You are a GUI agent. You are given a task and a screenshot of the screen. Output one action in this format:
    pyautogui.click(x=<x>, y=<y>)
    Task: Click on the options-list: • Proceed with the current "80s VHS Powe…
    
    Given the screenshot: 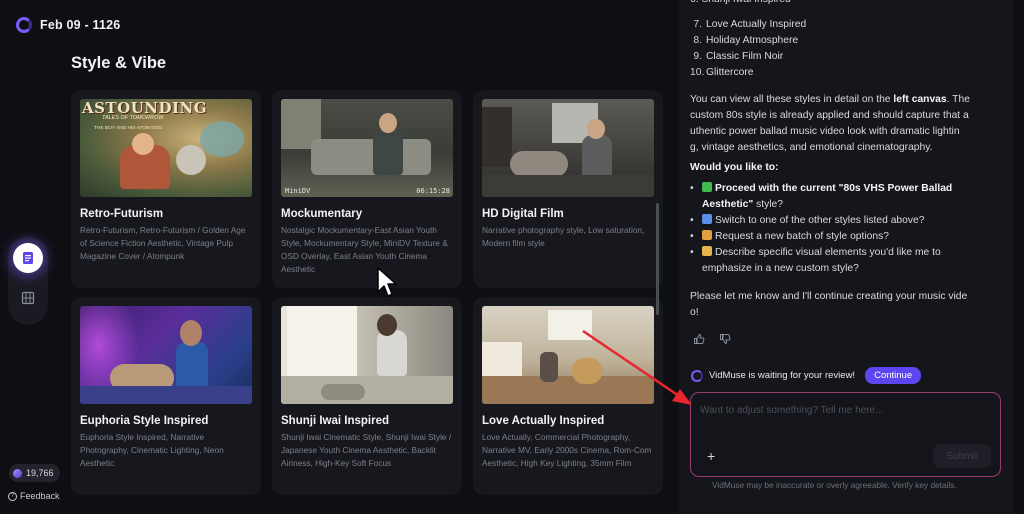 What is the action you would take?
    pyautogui.click(x=840, y=229)
    